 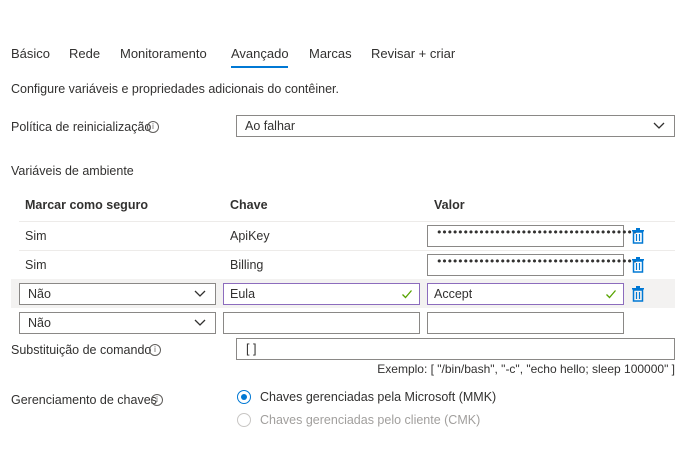 What do you see at coordinates (84, 400) in the screenshot?
I see `key-management-label: Gerenciamento de chaves` at bounding box center [84, 400].